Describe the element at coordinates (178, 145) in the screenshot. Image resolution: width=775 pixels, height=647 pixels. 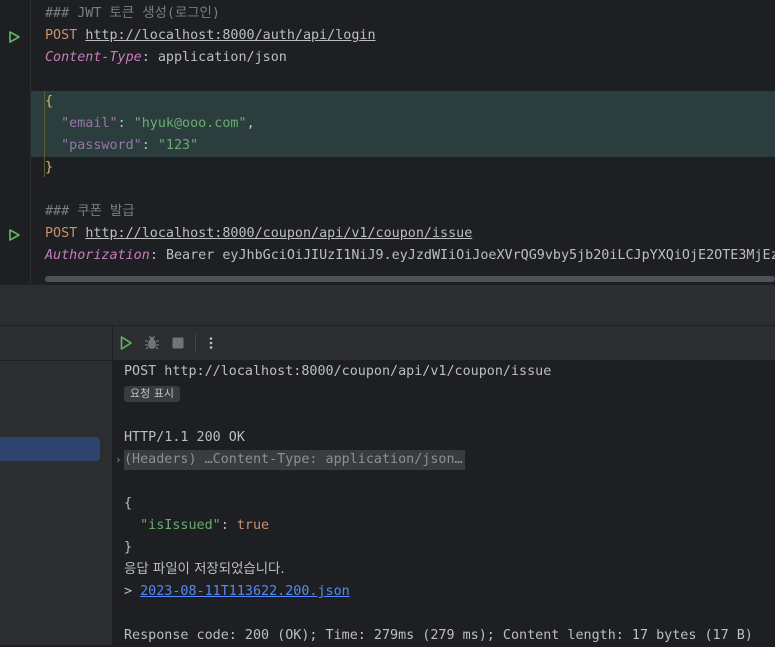
I see `json-value-password: "123"` at that location.